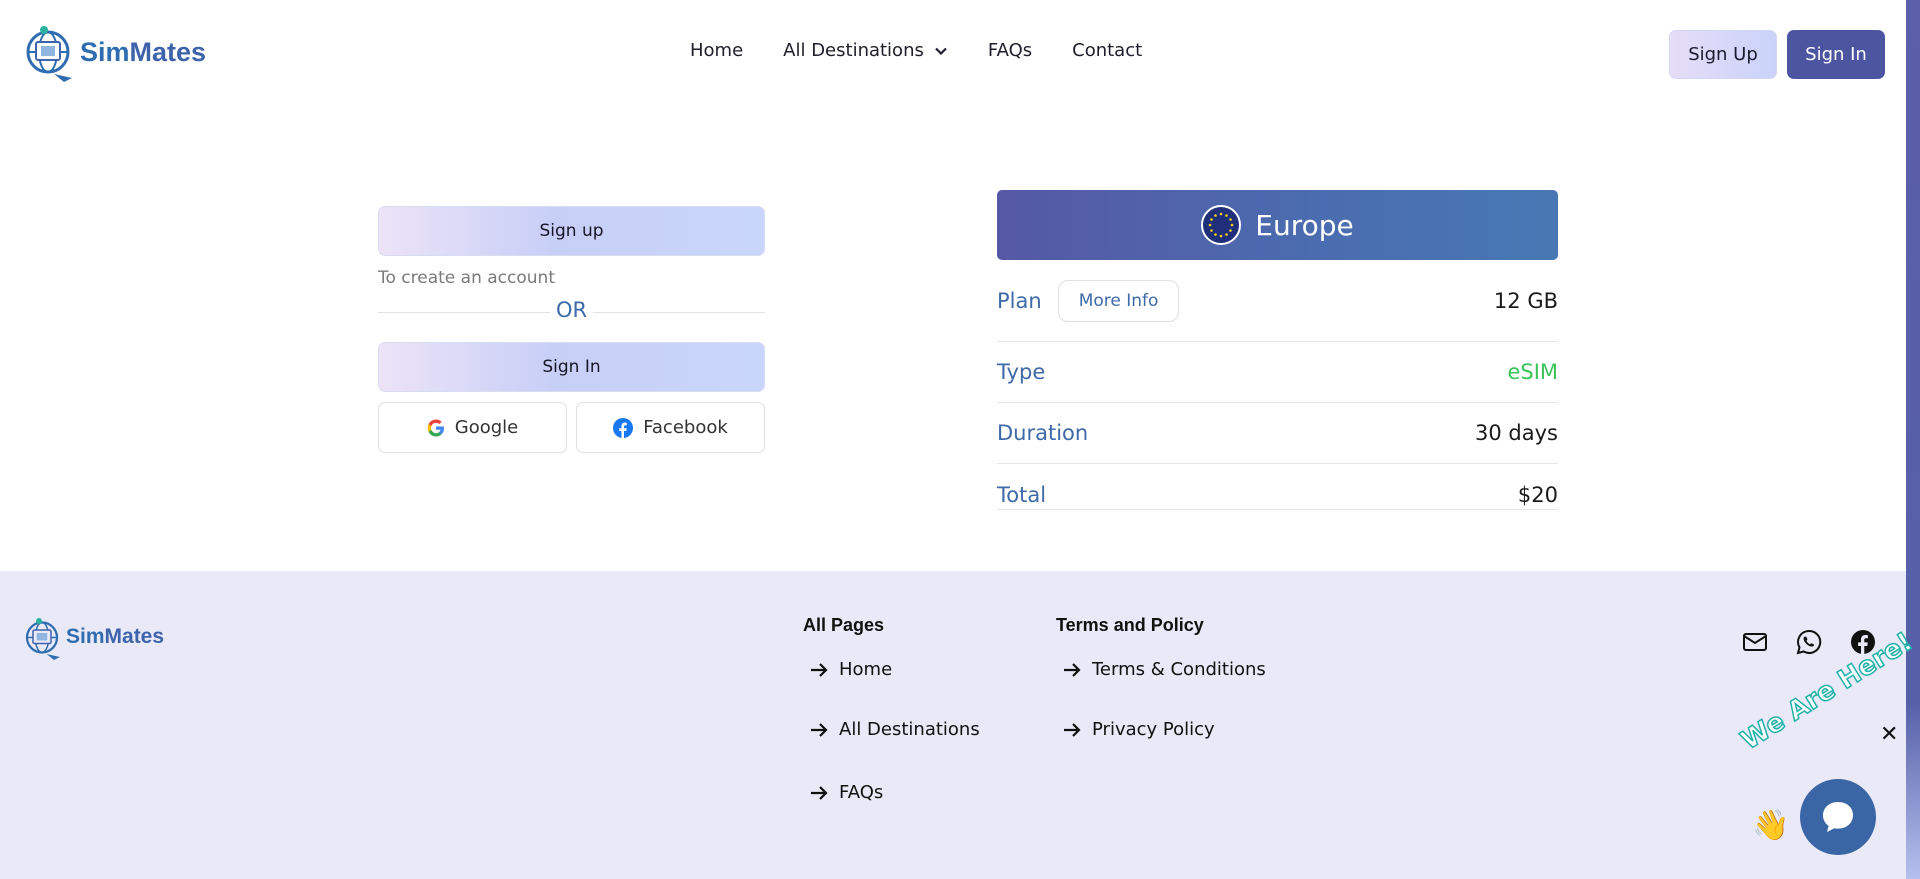  I want to click on facebook-login-button: Facebook, so click(670, 427).